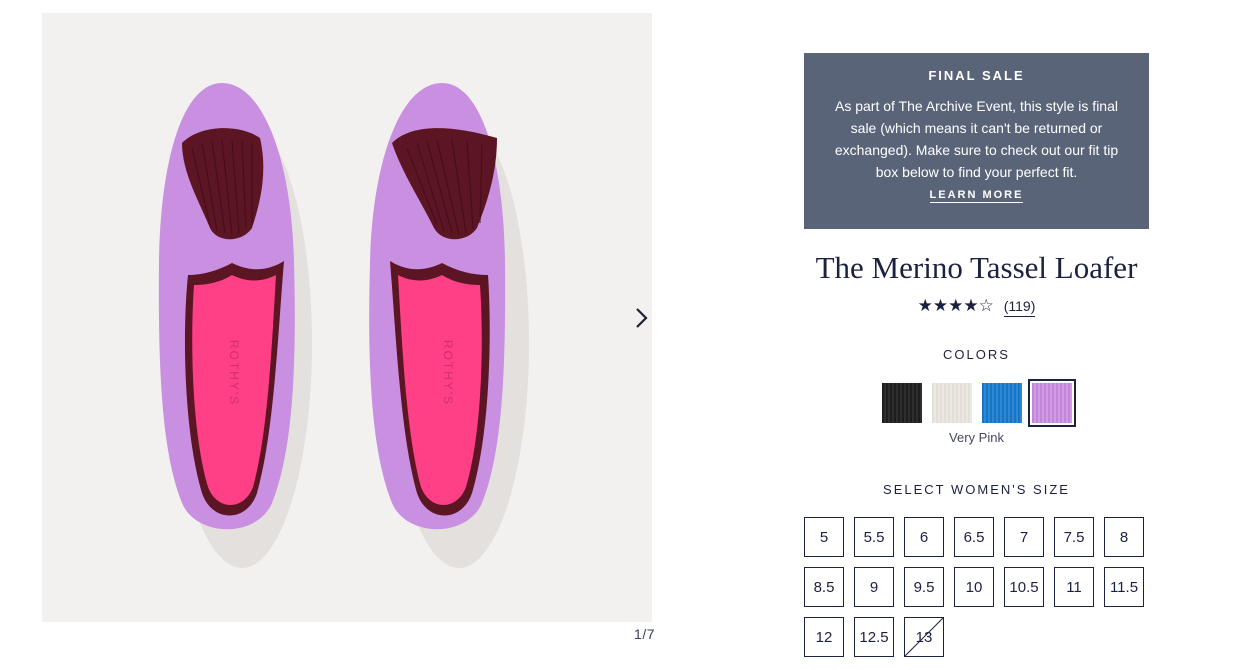  I want to click on size-option: 9, so click(874, 587).